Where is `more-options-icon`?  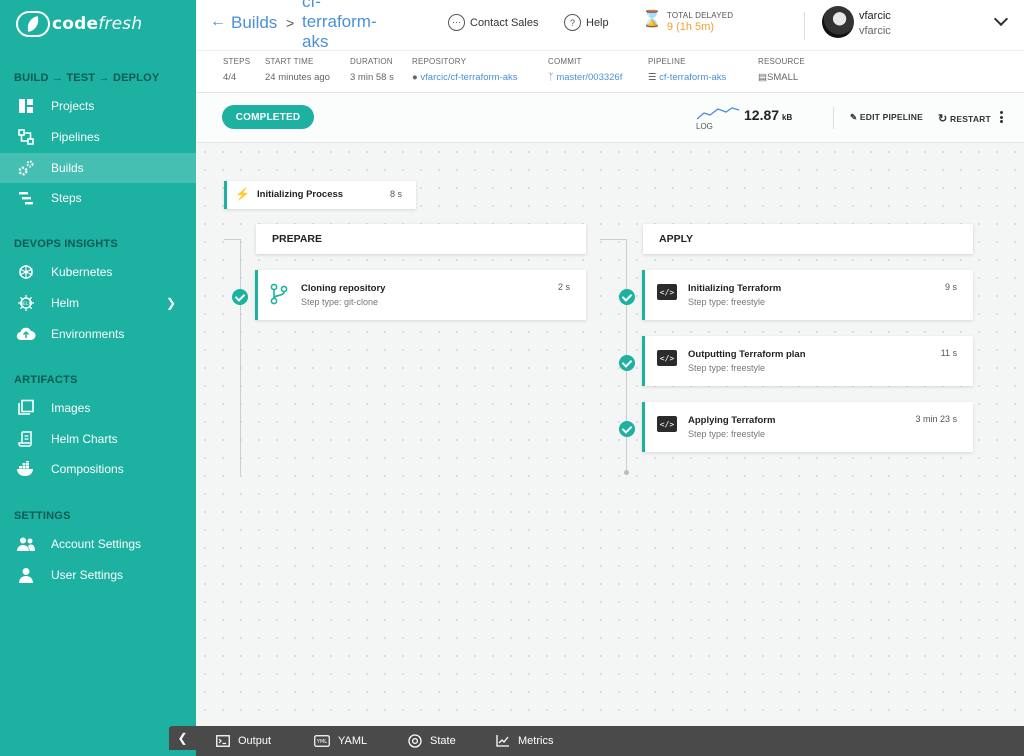
more-options-icon is located at coordinates (1001, 117).